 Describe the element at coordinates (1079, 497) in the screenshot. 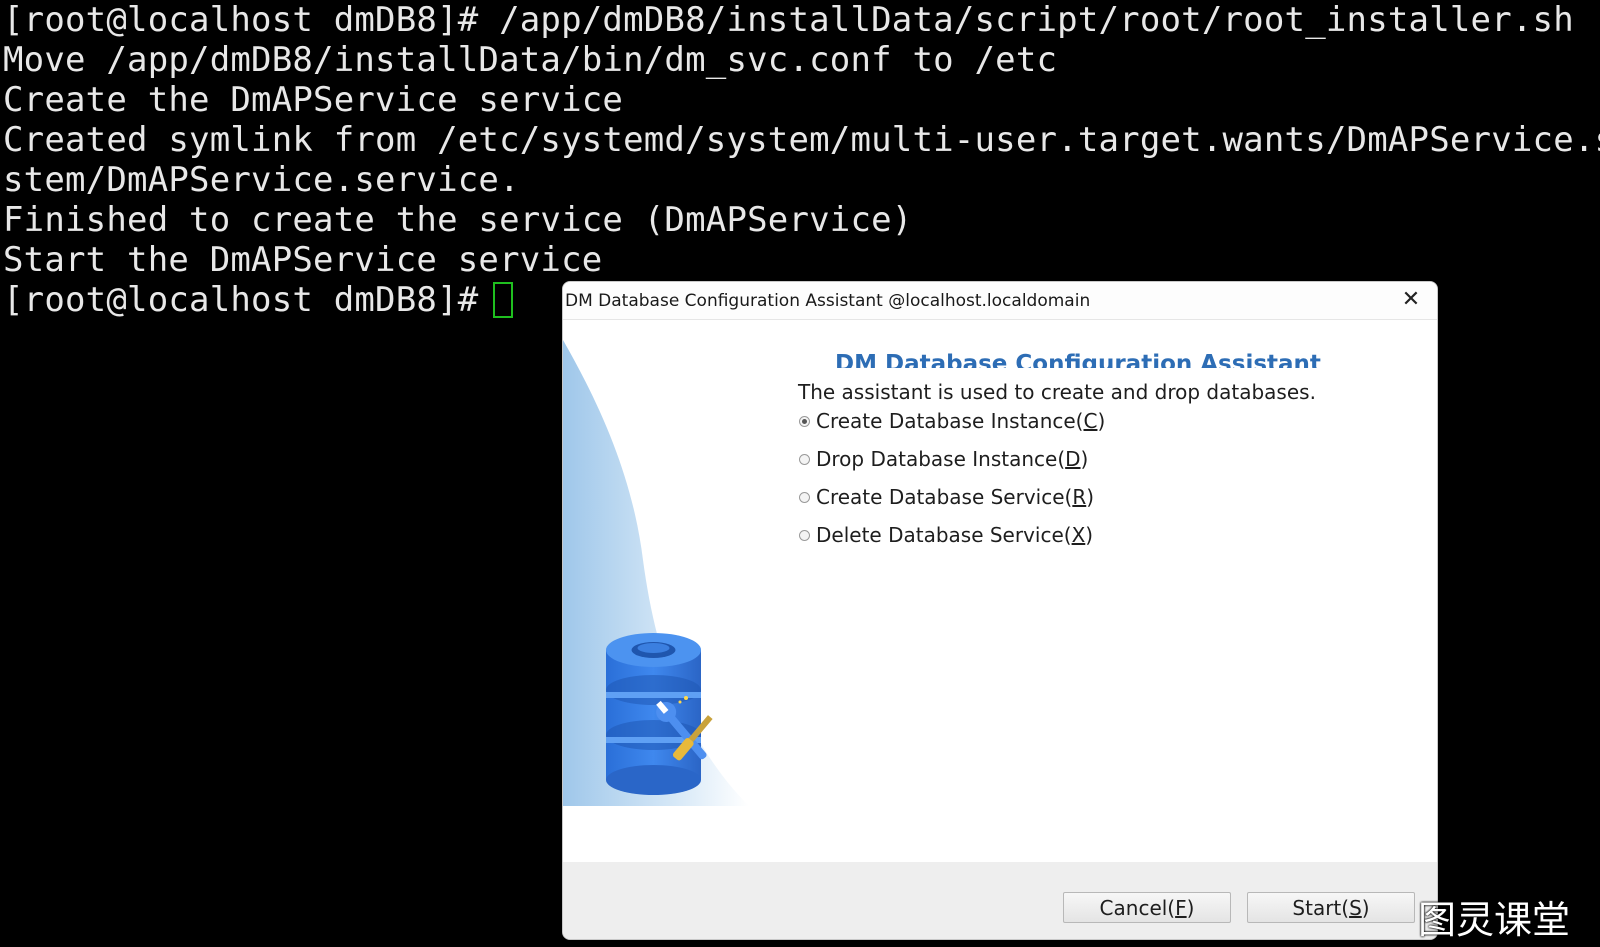

I see `mnemonic-key: R` at that location.